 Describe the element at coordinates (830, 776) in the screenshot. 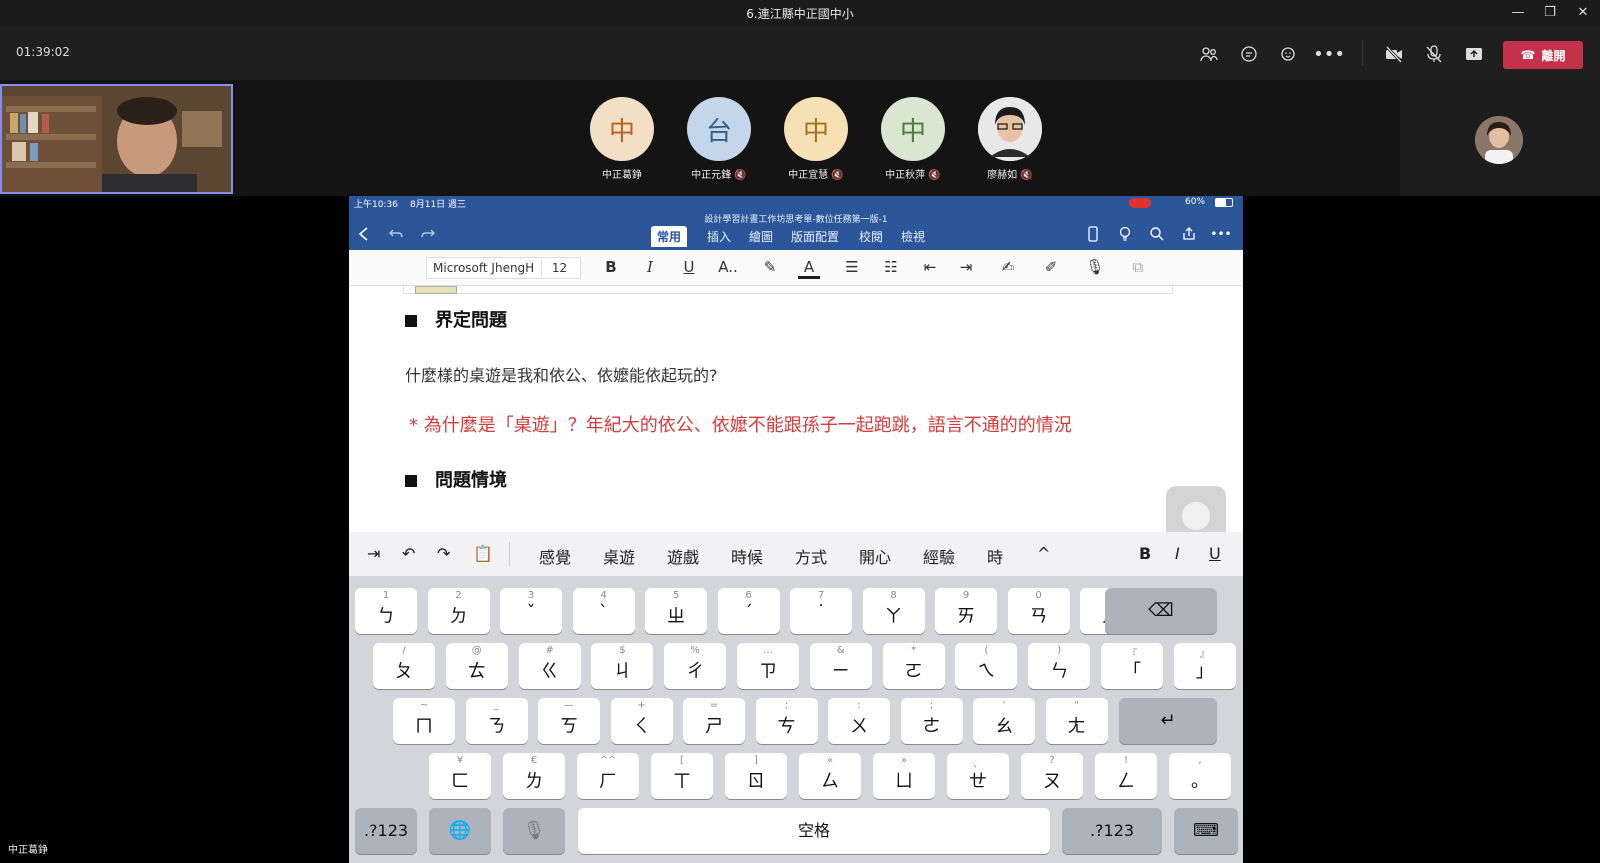

I see `key: «ㄙ` at that location.